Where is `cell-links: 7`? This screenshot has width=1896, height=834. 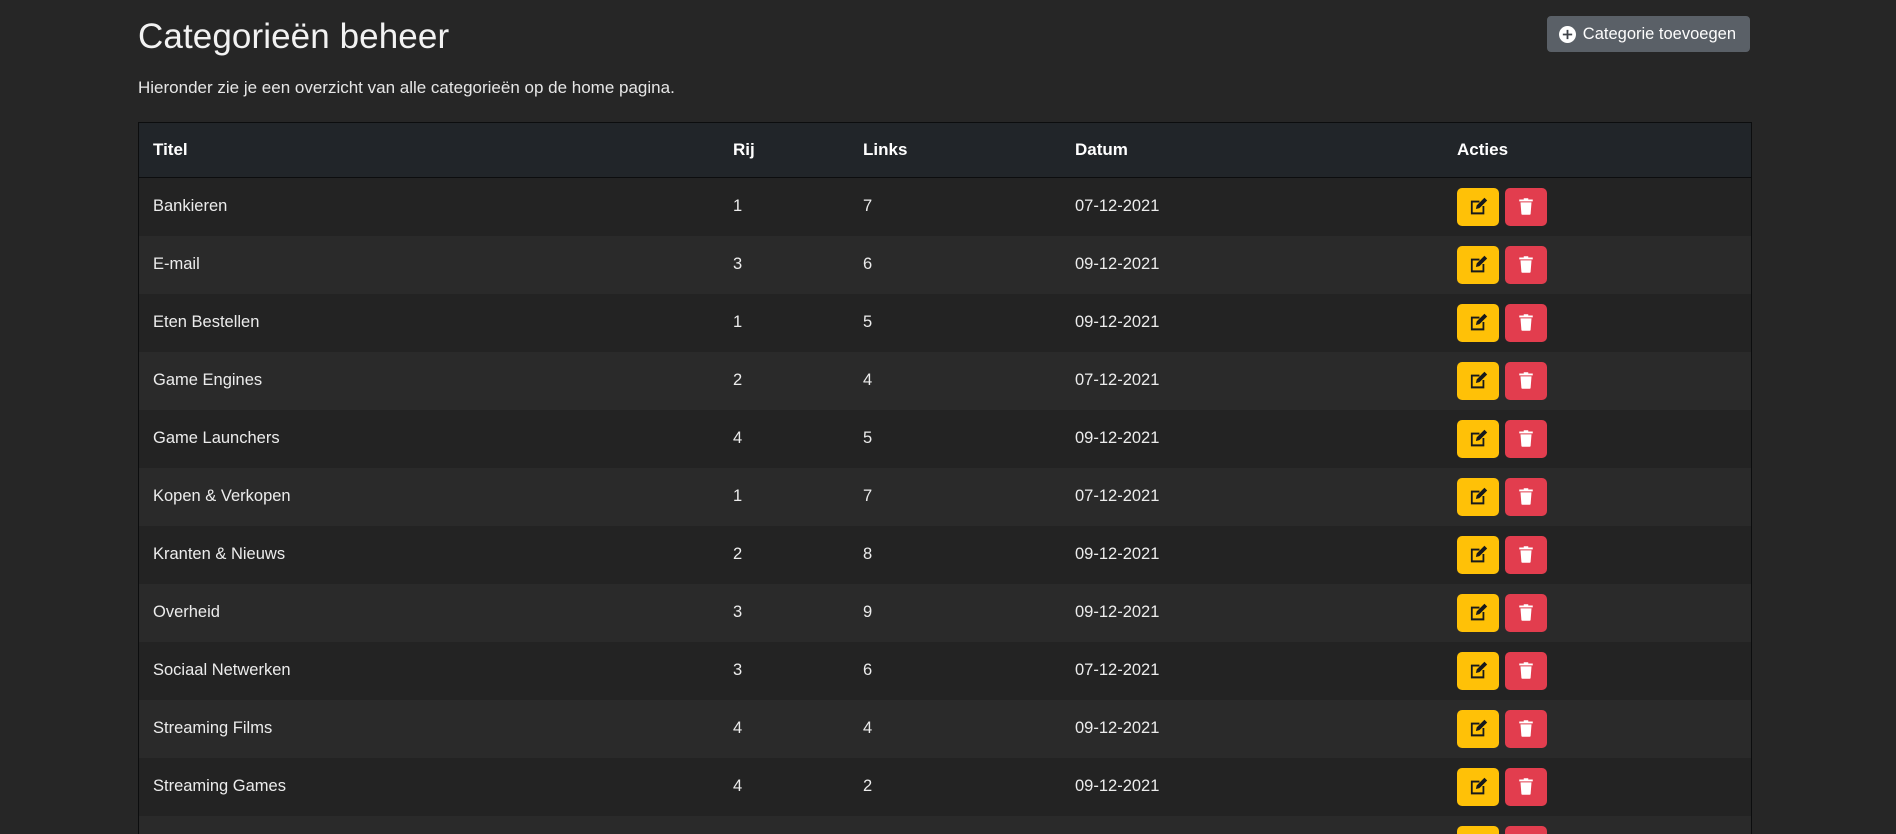 cell-links: 7 is located at coordinates (868, 496).